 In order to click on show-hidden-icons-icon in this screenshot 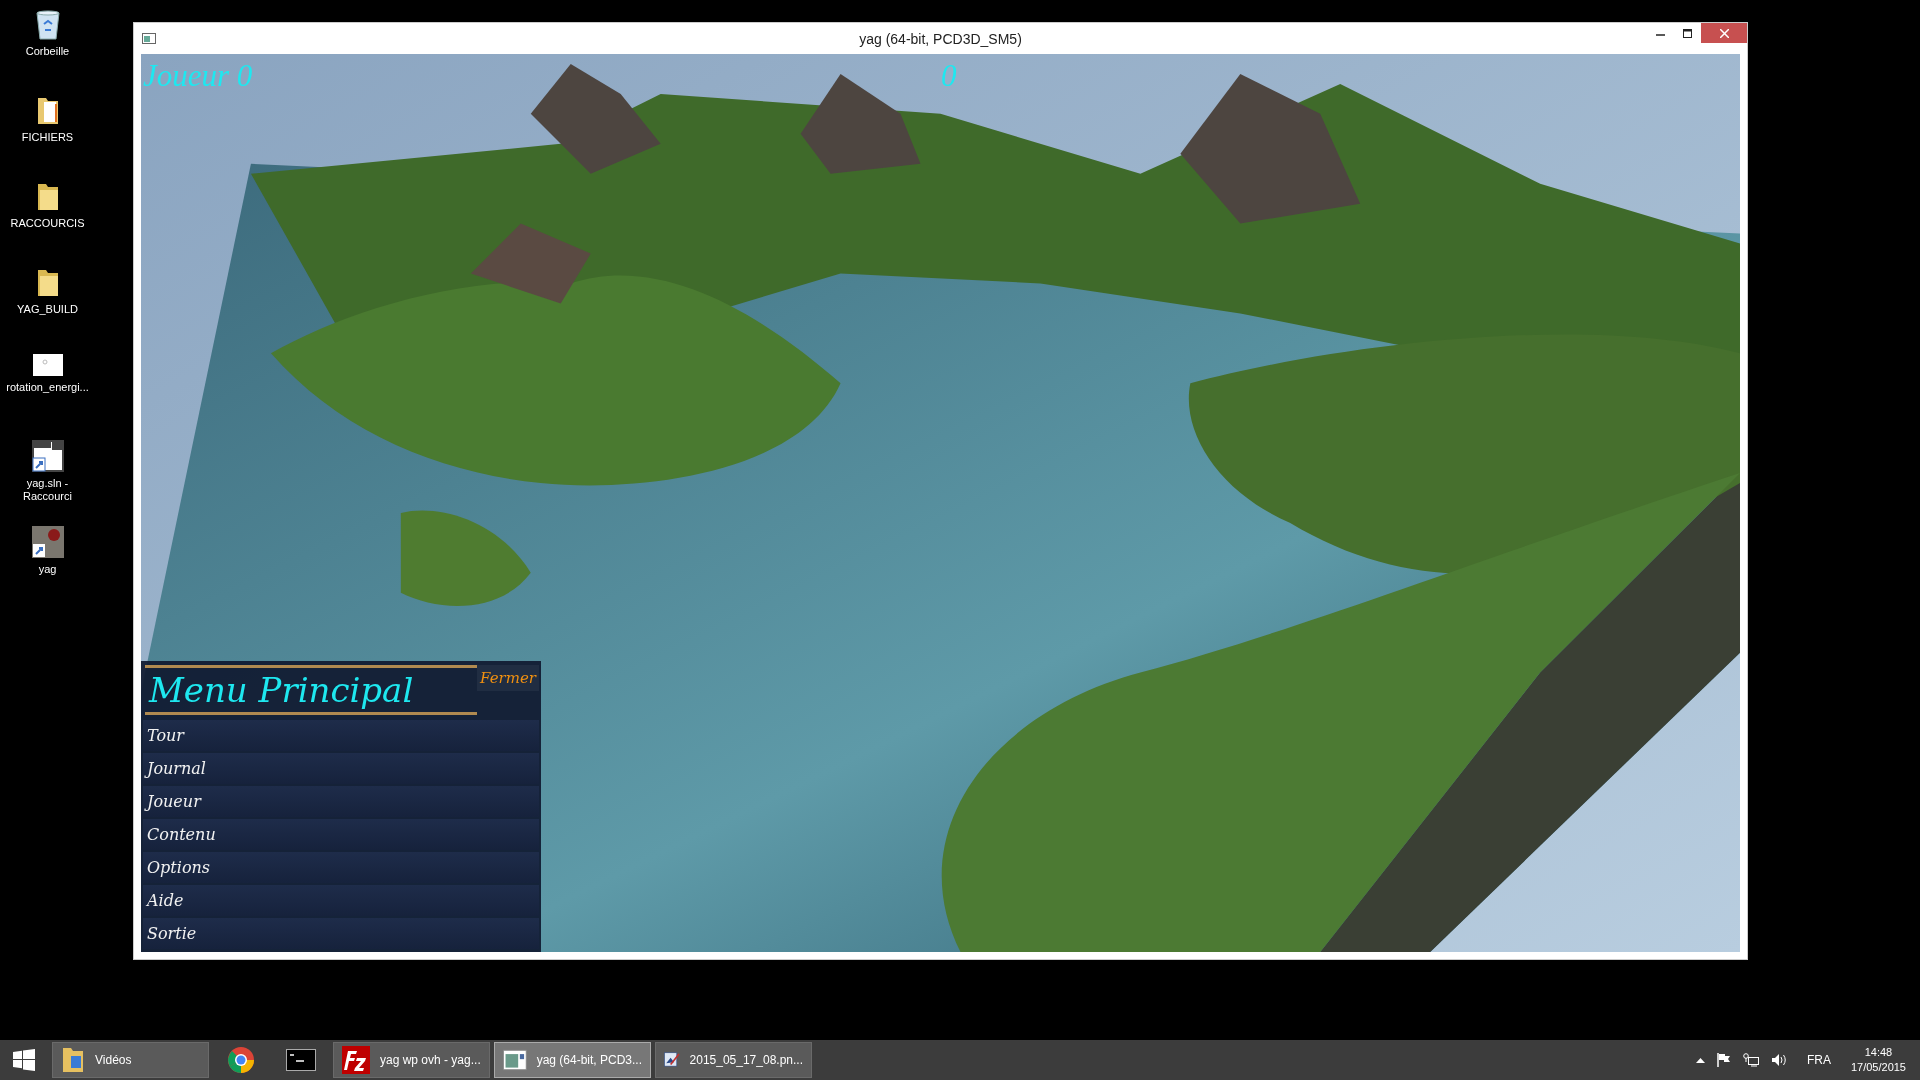, I will do `click(1700, 1060)`.